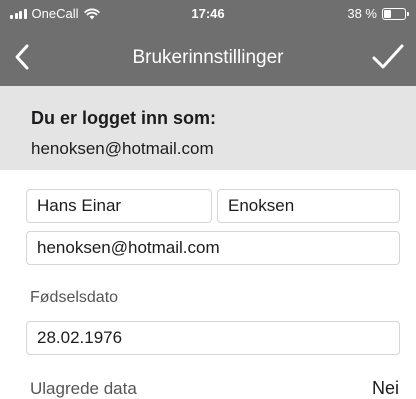  Describe the element at coordinates (395, 13) in the screenshot. I see `battery-icon` at that location.